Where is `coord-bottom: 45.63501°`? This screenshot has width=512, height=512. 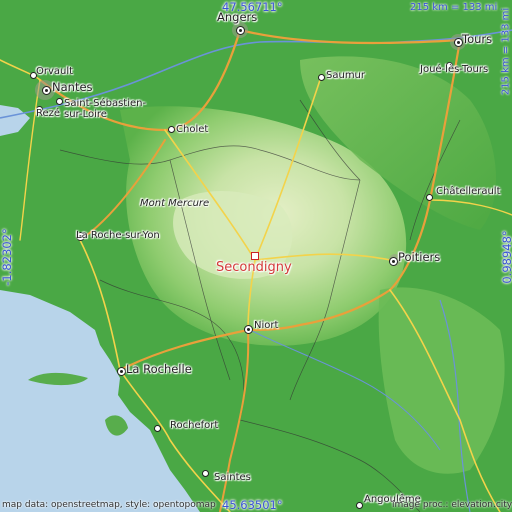 coord-bottom: 45.63501° is located at coordinates (252, 505).